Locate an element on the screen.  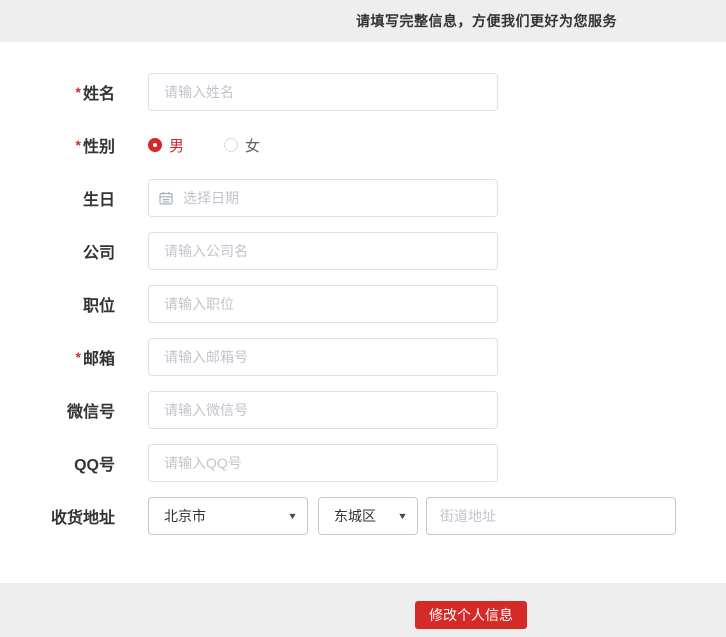
update-profile-button: 修改个人信息 is located at coordinates (471, 615).